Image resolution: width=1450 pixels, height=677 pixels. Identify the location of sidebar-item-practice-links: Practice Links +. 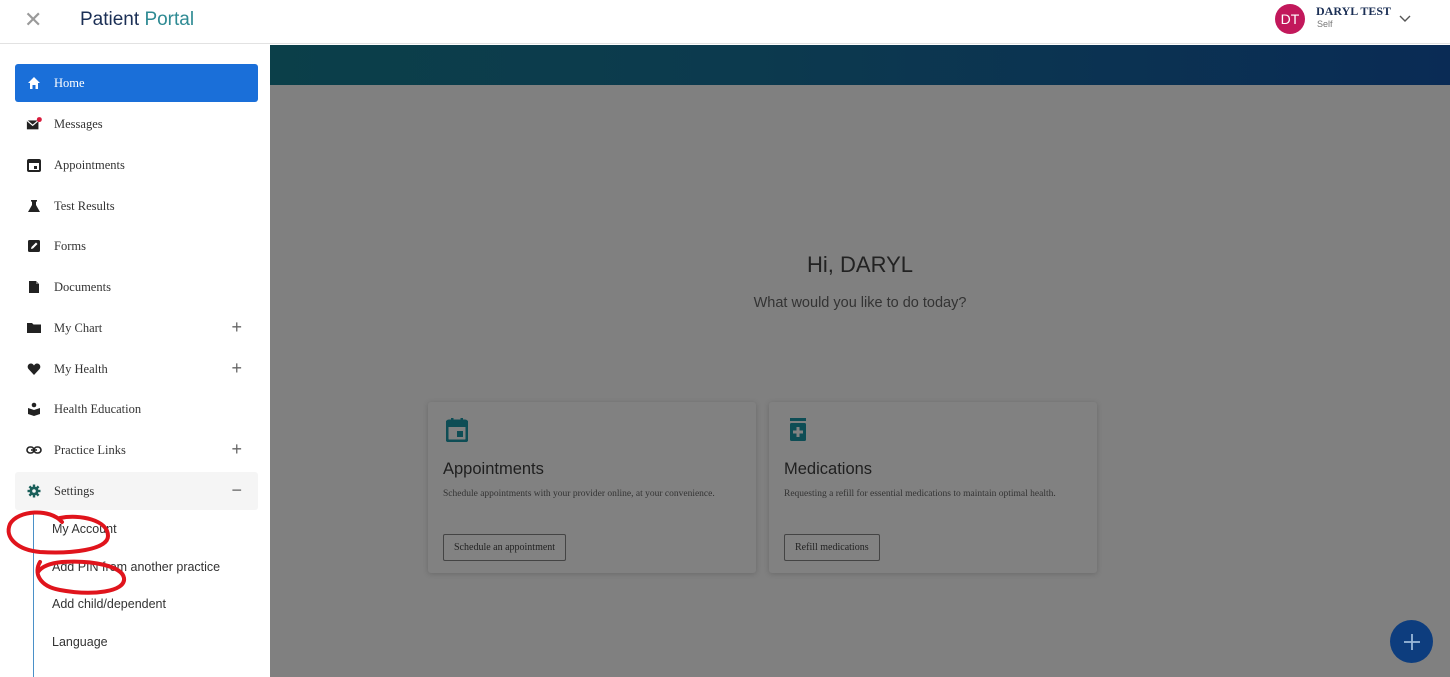
(136, 450).